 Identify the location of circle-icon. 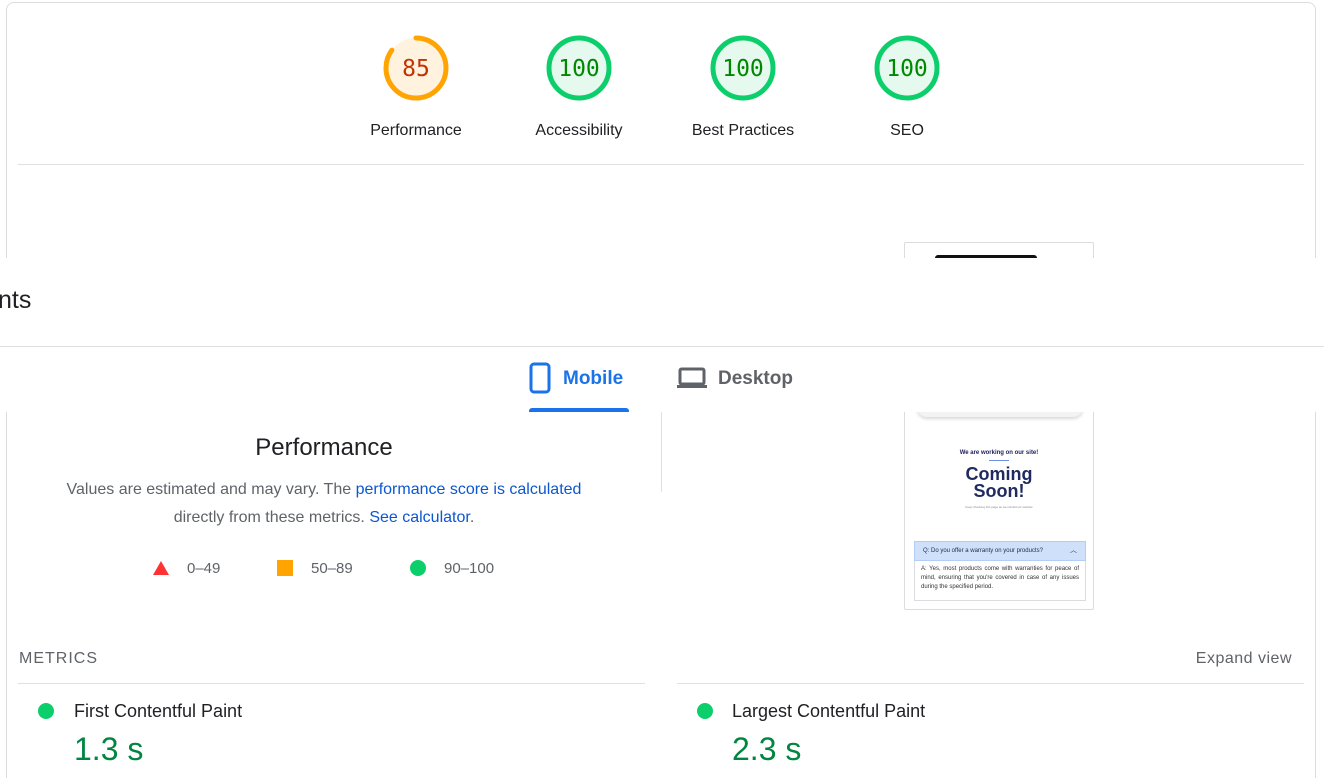
(418, 568).